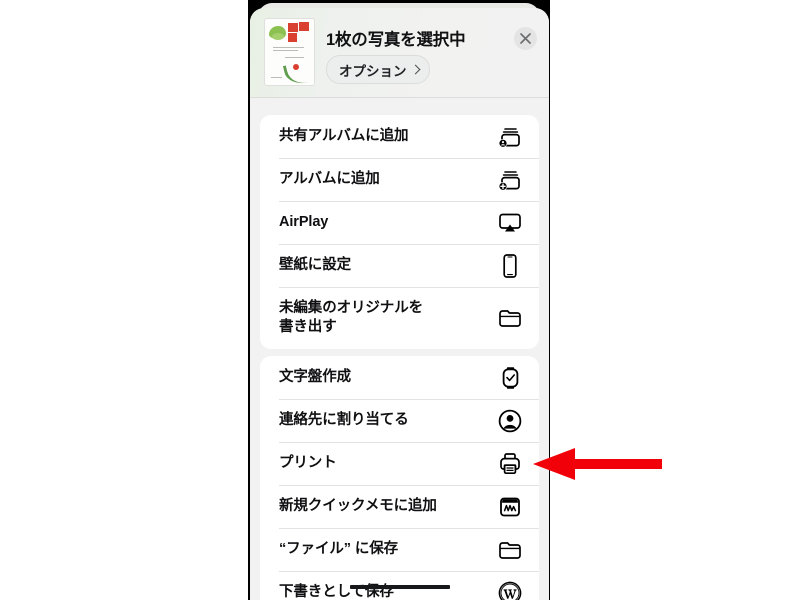 Image resolution: width=800 pixels, height=600 pixels. What do you see at coordinates (344, 136) in the screenshot?
I see `menu-item-label: 共有アルバムに追加` at bounding box center [344, 136].